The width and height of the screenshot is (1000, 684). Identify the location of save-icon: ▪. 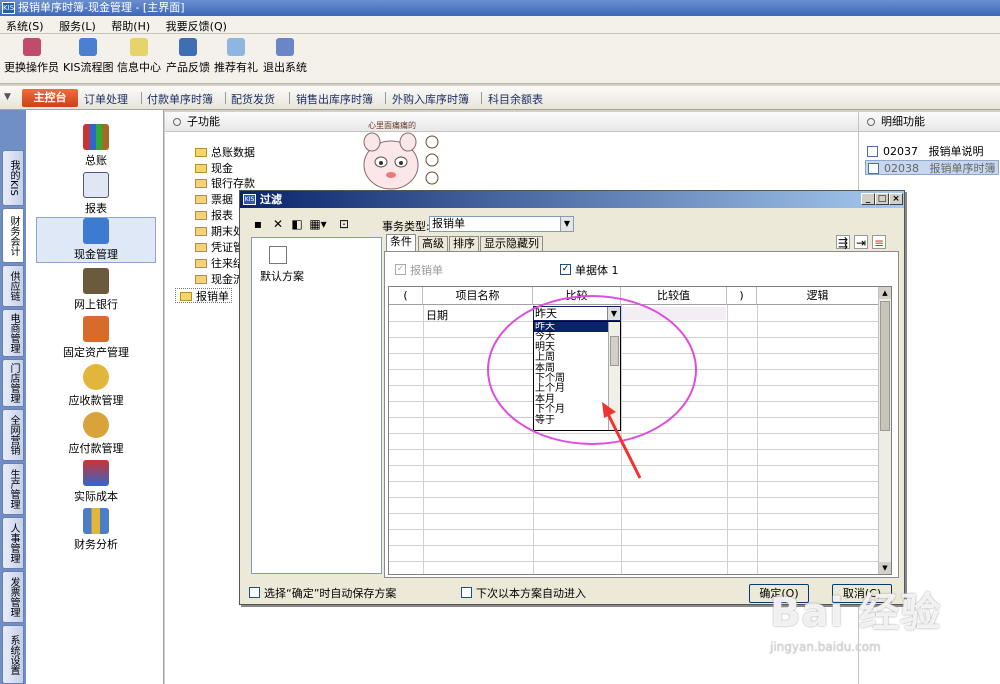
(258, 224).